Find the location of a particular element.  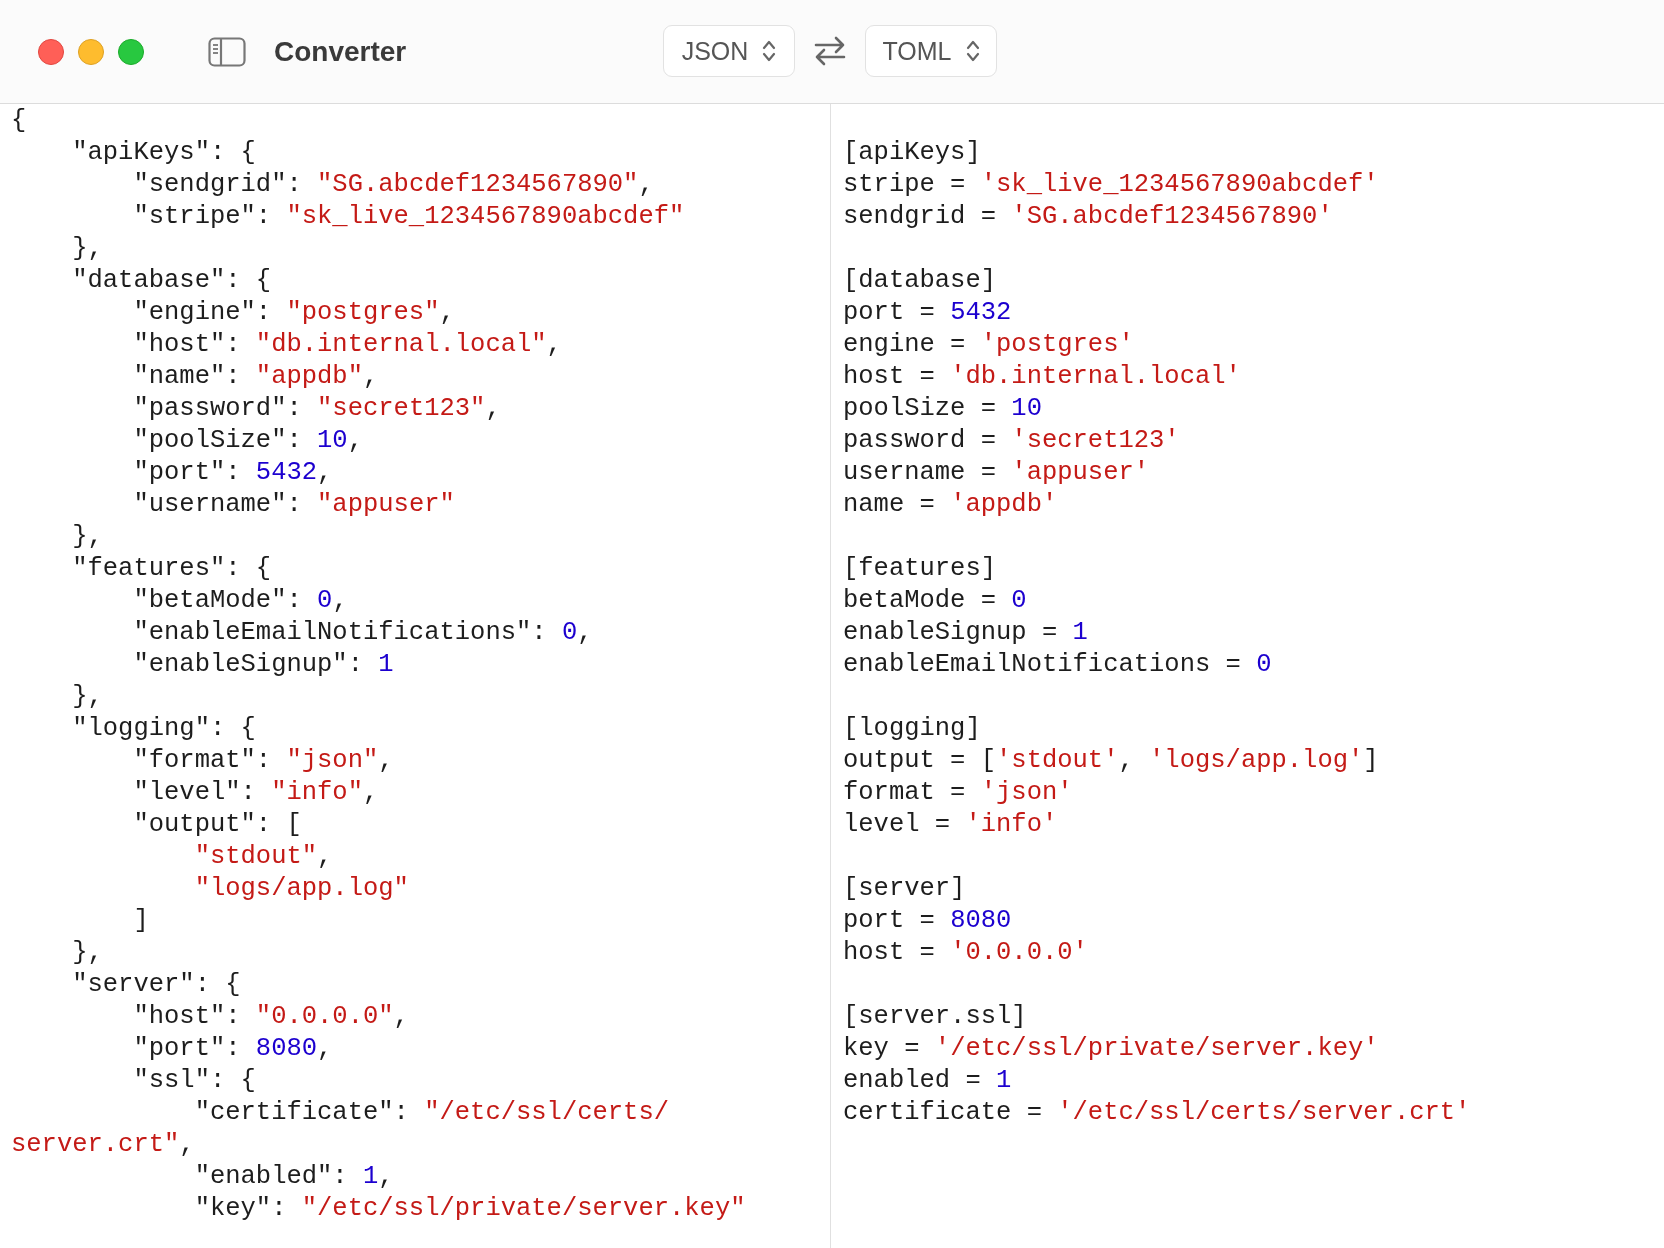

code-line: "logging": { is located at coordinates (163, 729).